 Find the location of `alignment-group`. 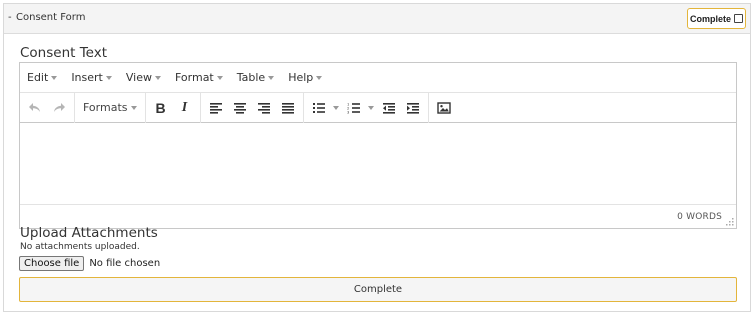

alignment-group is located at coordinates (252, 107).